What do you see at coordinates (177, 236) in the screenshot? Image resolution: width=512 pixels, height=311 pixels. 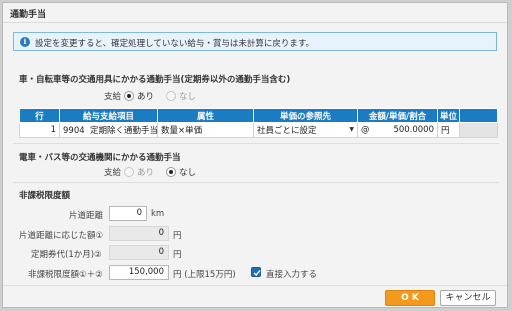 I see `amount1-unit: 円` at bounding box center [177, 236].